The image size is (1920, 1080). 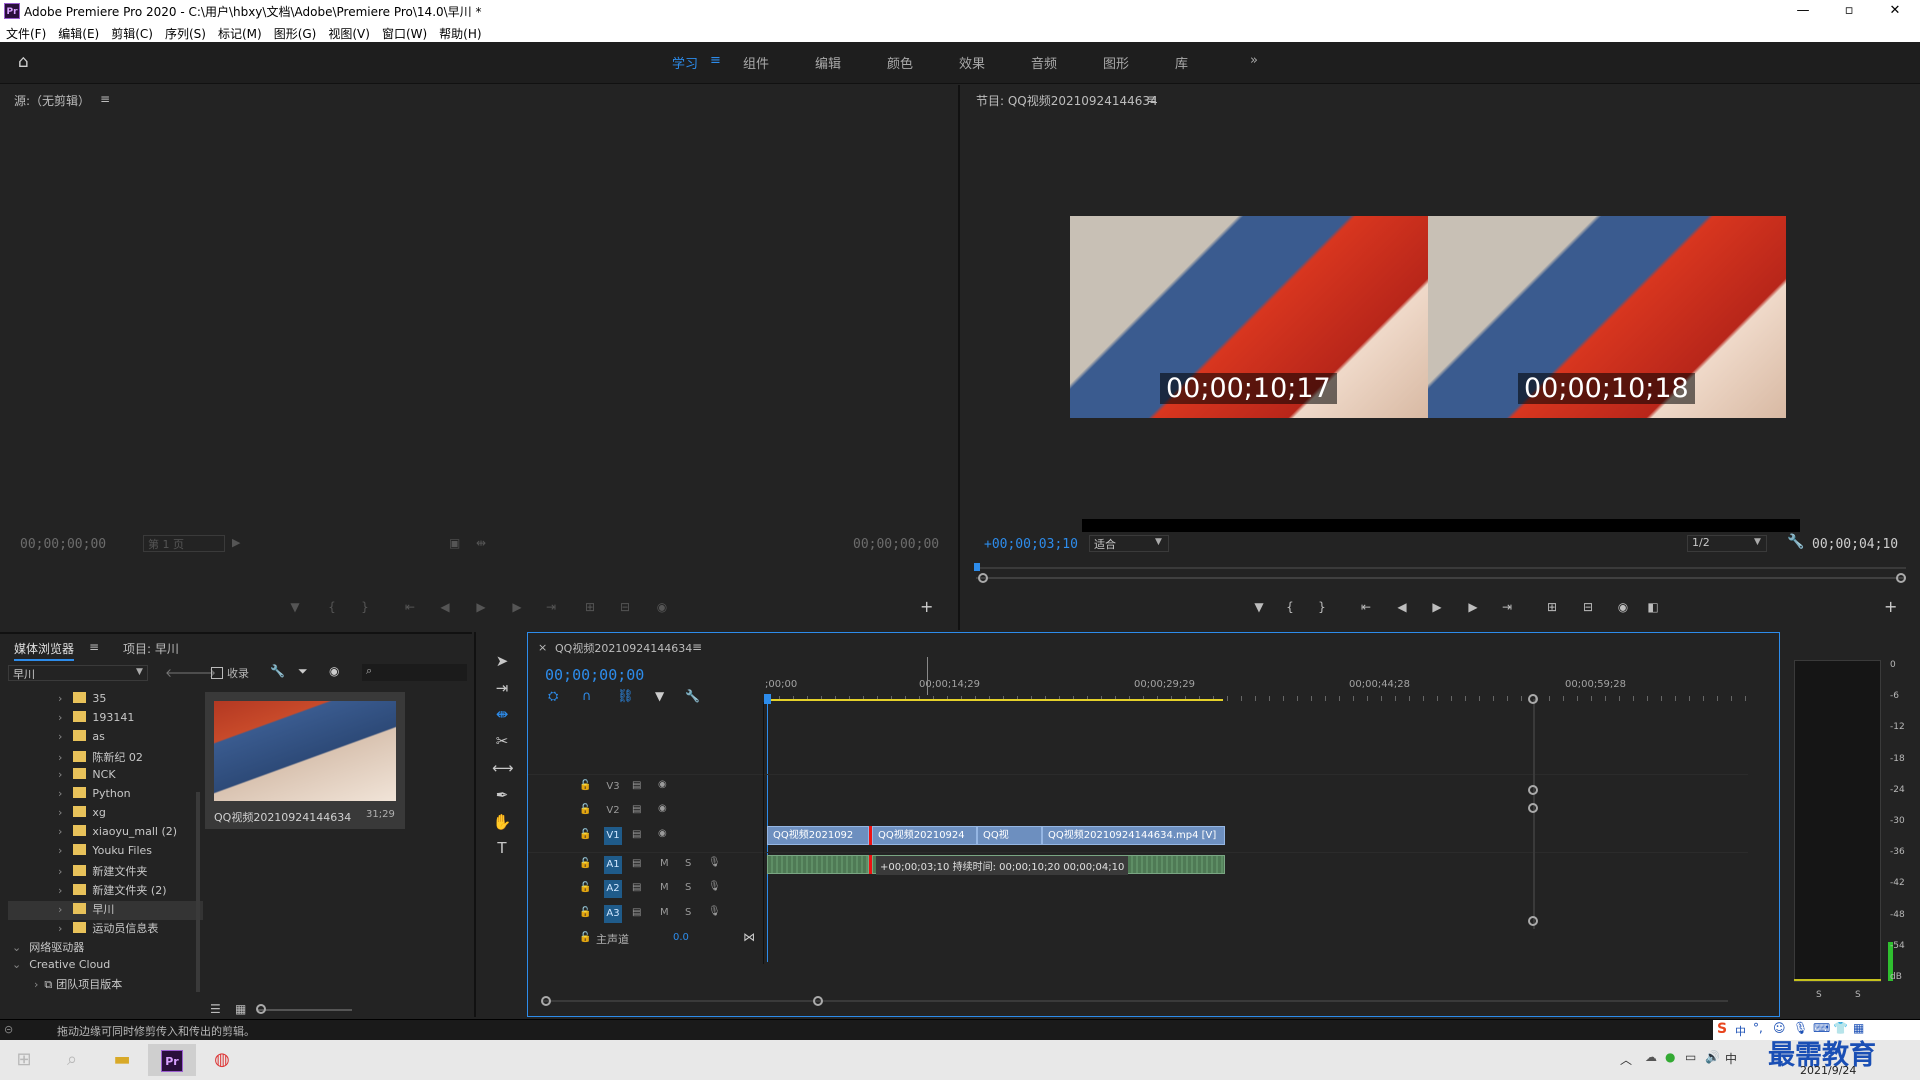 What do you see at coordinates (551, 607) in the screenshot?
I see `go-to-out-icon: ⇥` at bounding box center [551, 607].